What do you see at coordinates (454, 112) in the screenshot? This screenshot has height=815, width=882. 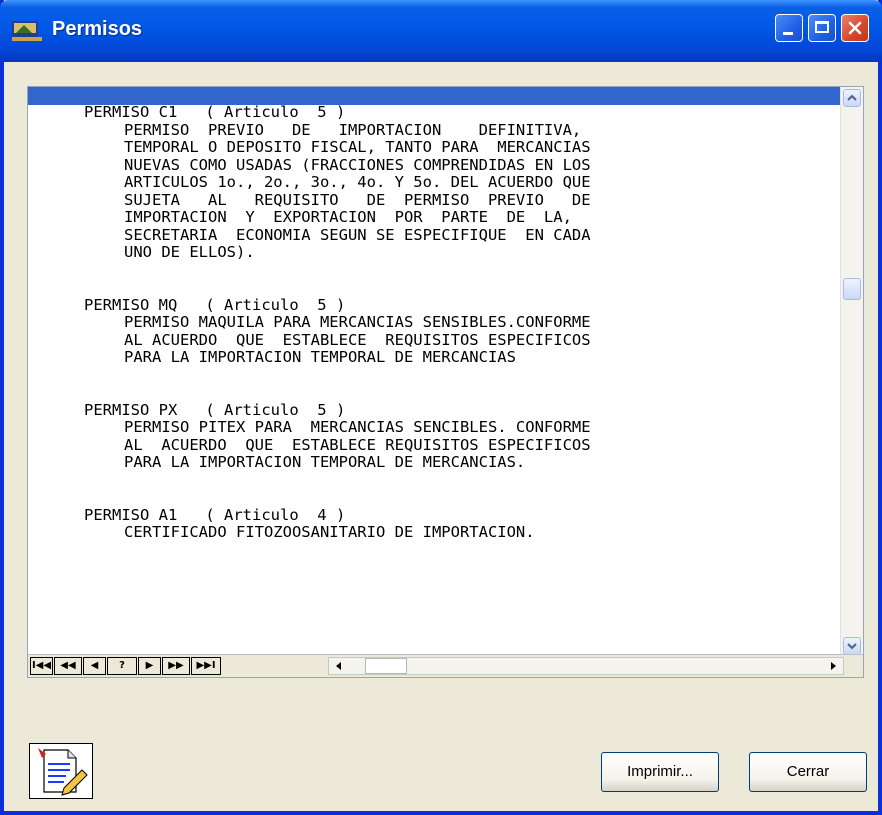 I see `permit-heading: PERMISO C1 ( Articulo 5 )` at bounding box center [454, 112].